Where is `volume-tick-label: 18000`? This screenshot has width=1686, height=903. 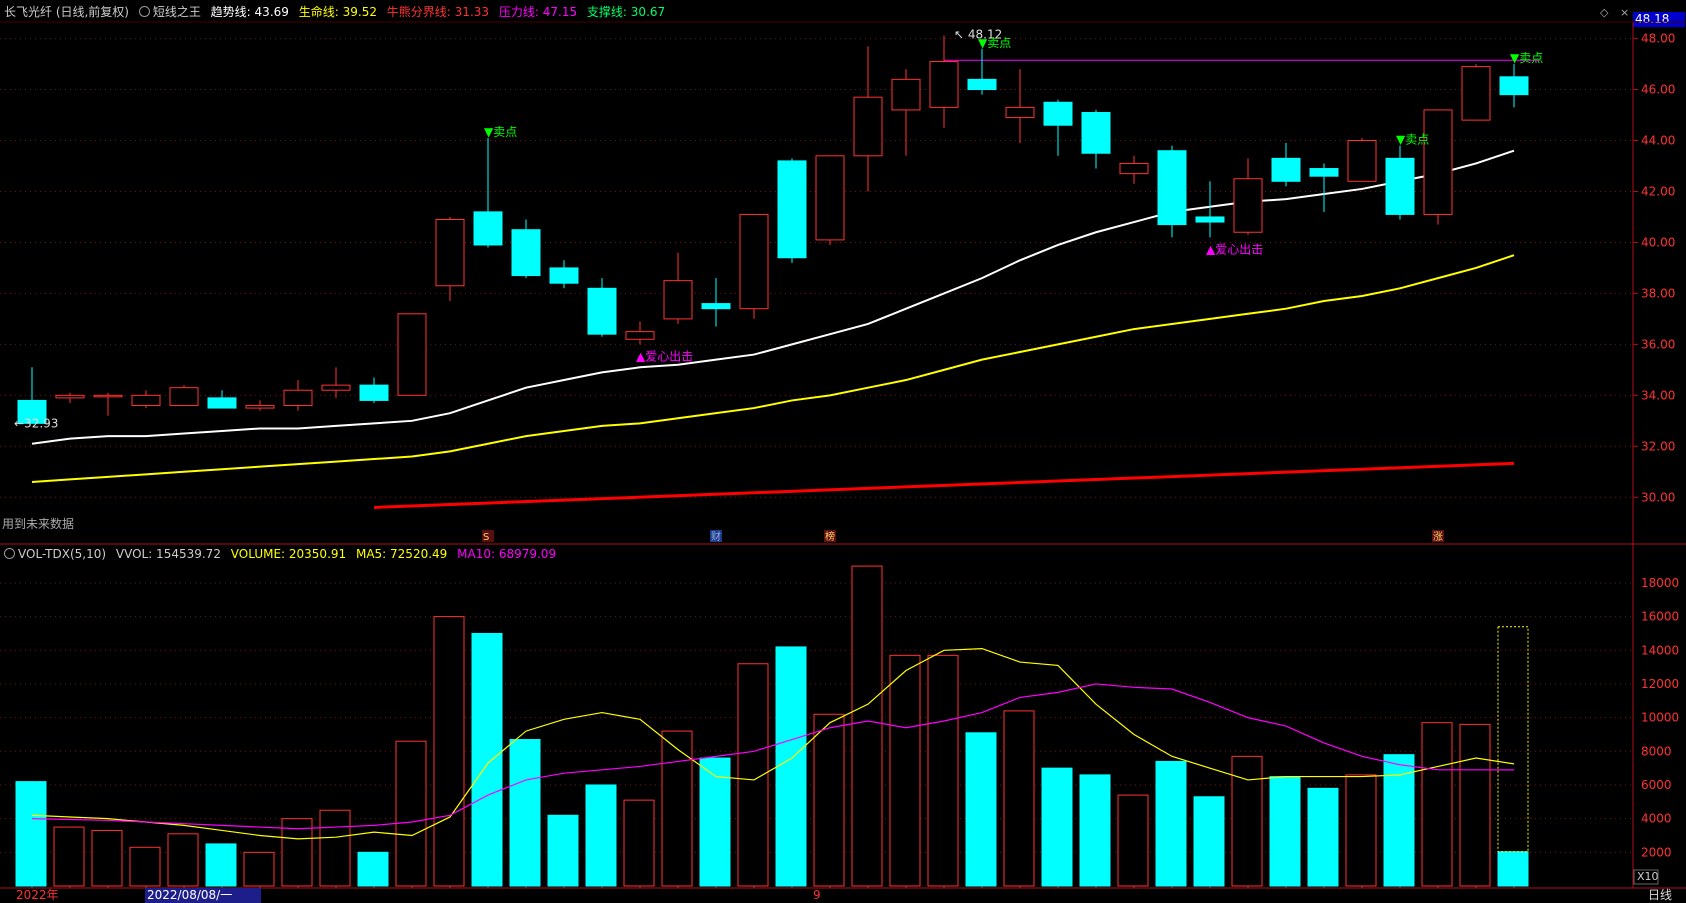 volume-tick-label: 18000 is located at coordinates (1660, 583).